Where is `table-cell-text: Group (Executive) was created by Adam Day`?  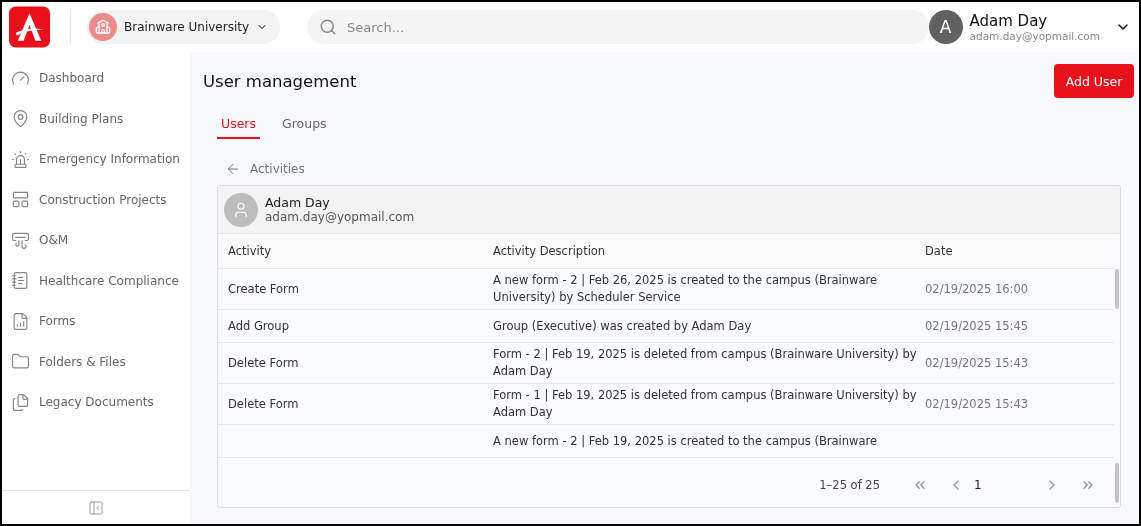 table-cell-text: Group (Executive) was created by Adam Day is located at coordinates (623, 326).